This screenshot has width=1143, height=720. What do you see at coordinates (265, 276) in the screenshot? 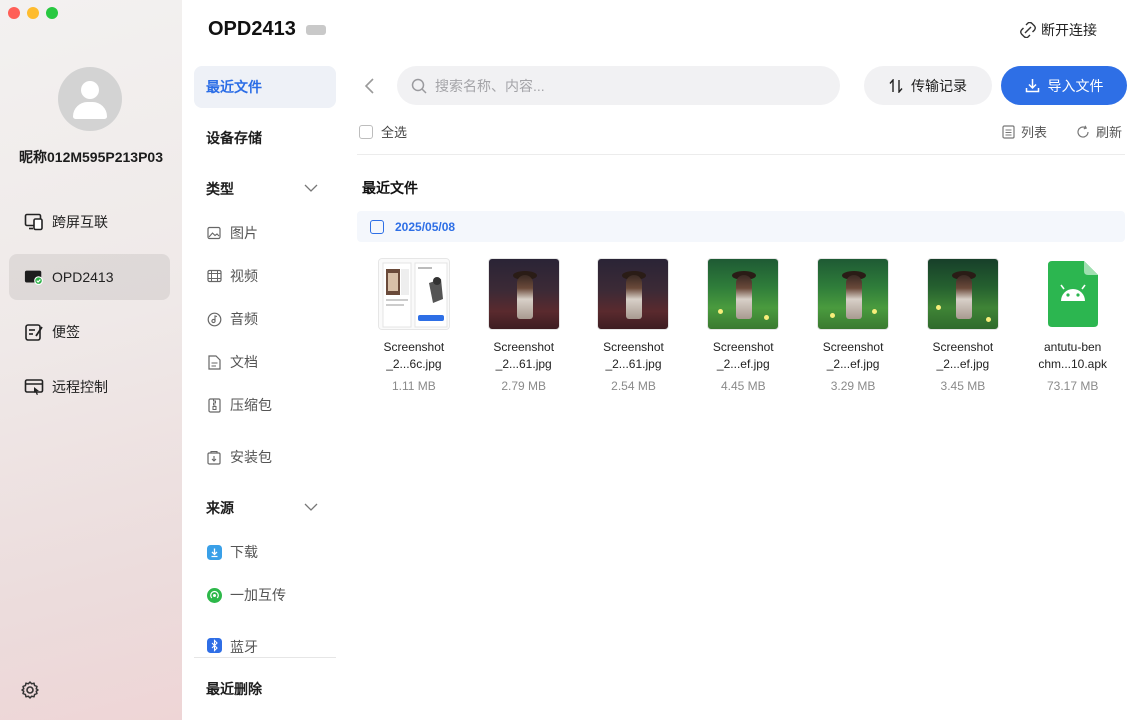
I see `type-videos: 视频` at bounding box center [265, 276].